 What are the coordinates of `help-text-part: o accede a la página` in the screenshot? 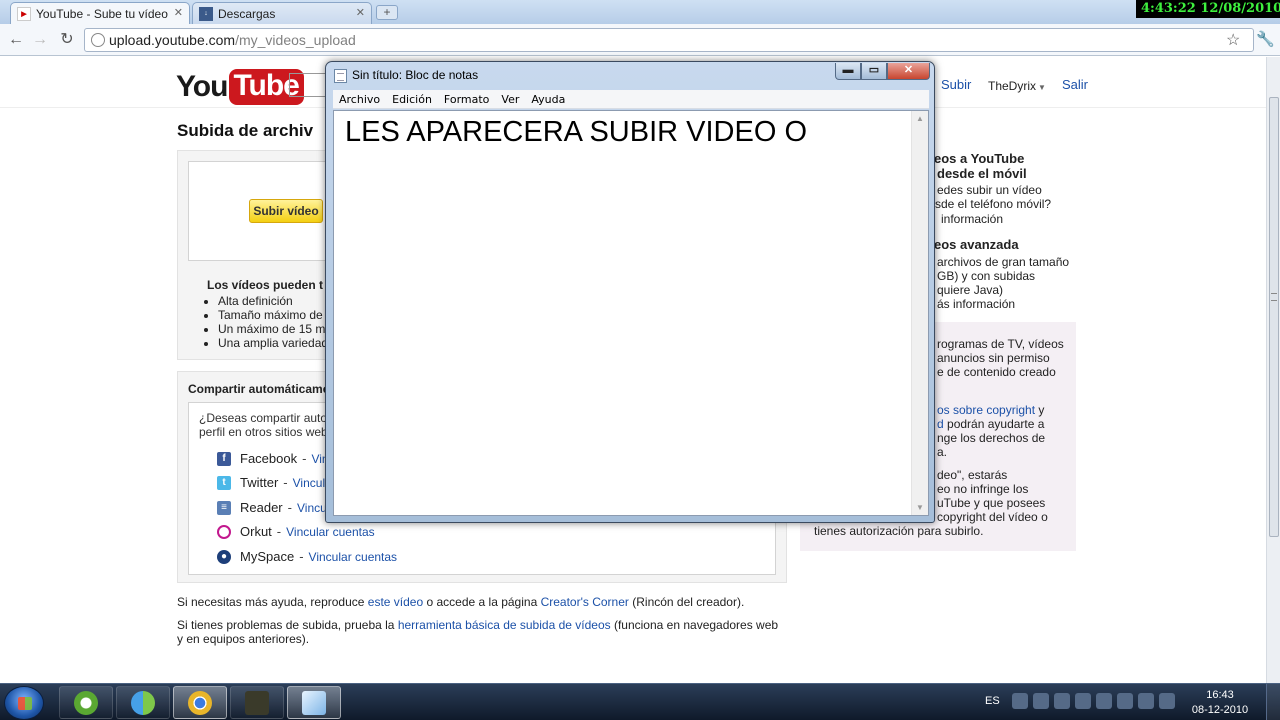 It's located at (482, 602).